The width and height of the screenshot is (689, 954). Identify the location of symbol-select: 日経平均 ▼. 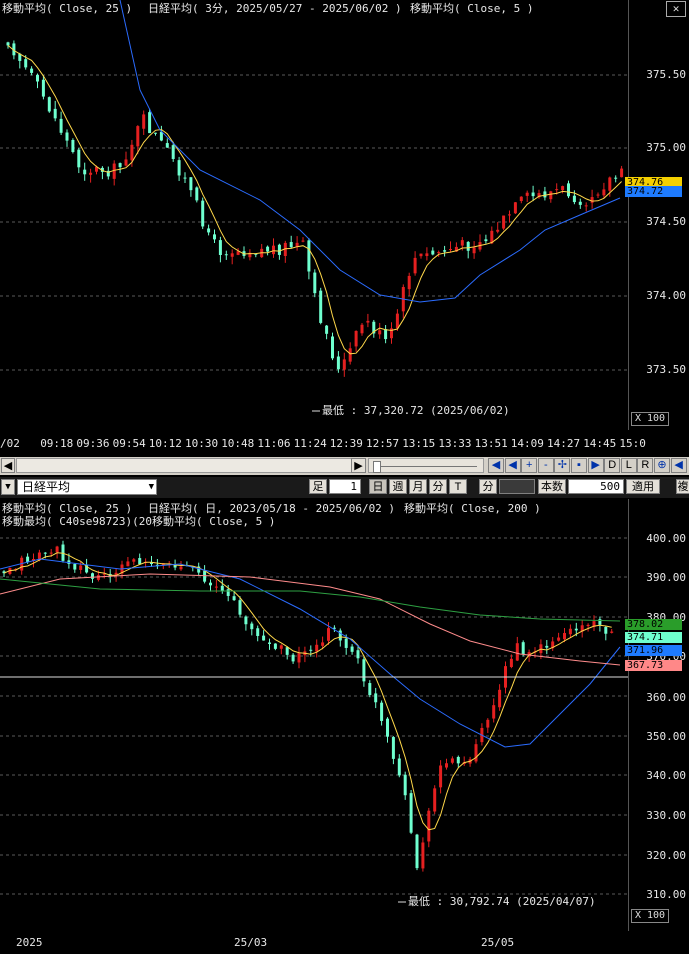
(87, 487).